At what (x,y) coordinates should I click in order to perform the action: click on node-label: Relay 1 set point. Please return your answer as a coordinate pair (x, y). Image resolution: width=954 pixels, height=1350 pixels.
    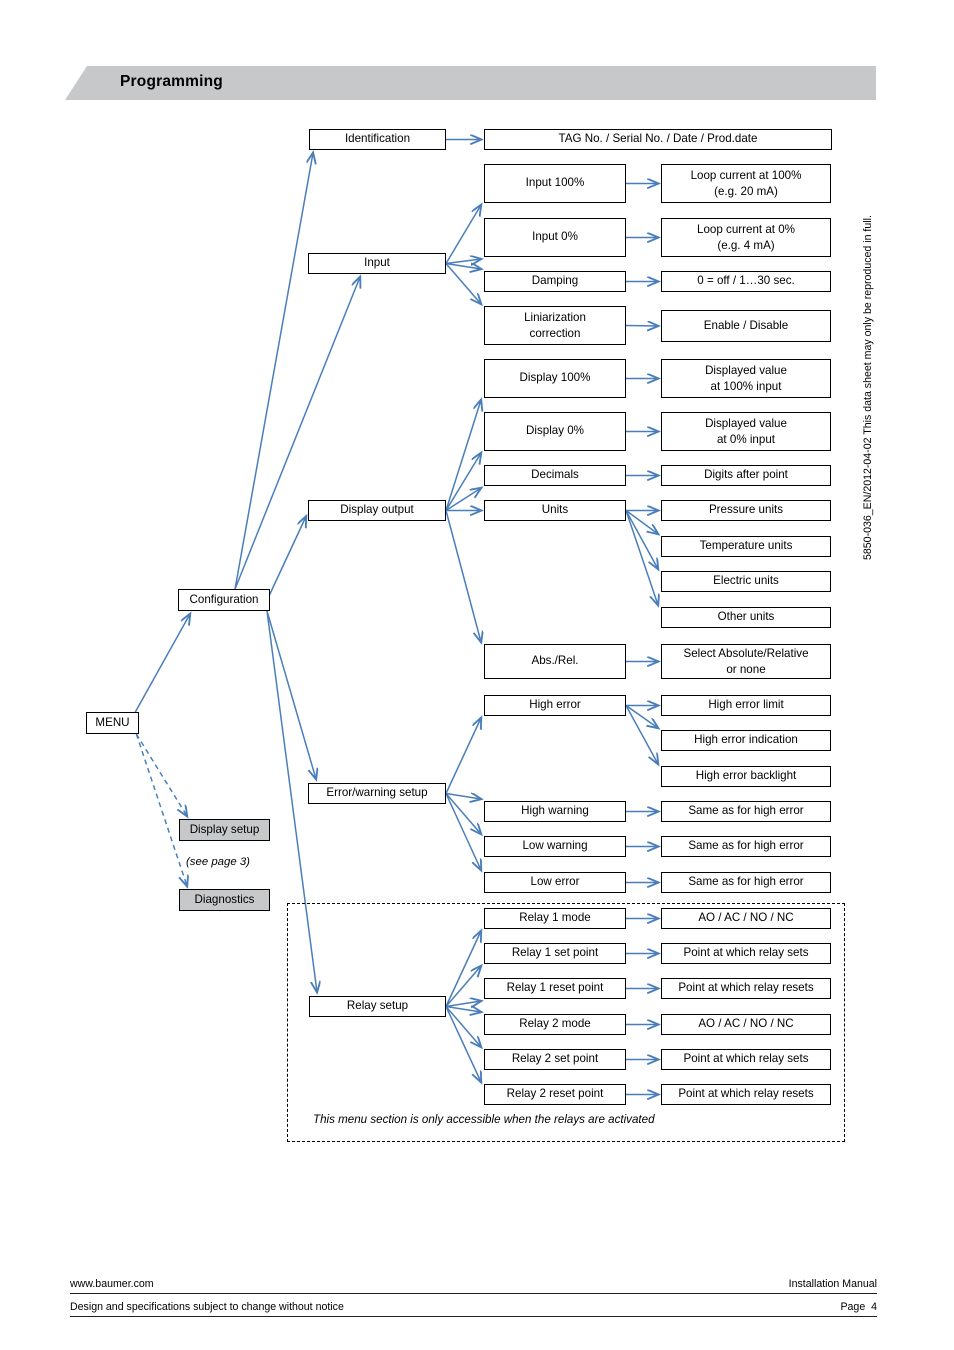
    Looking at the image, I should click on (555, 953).